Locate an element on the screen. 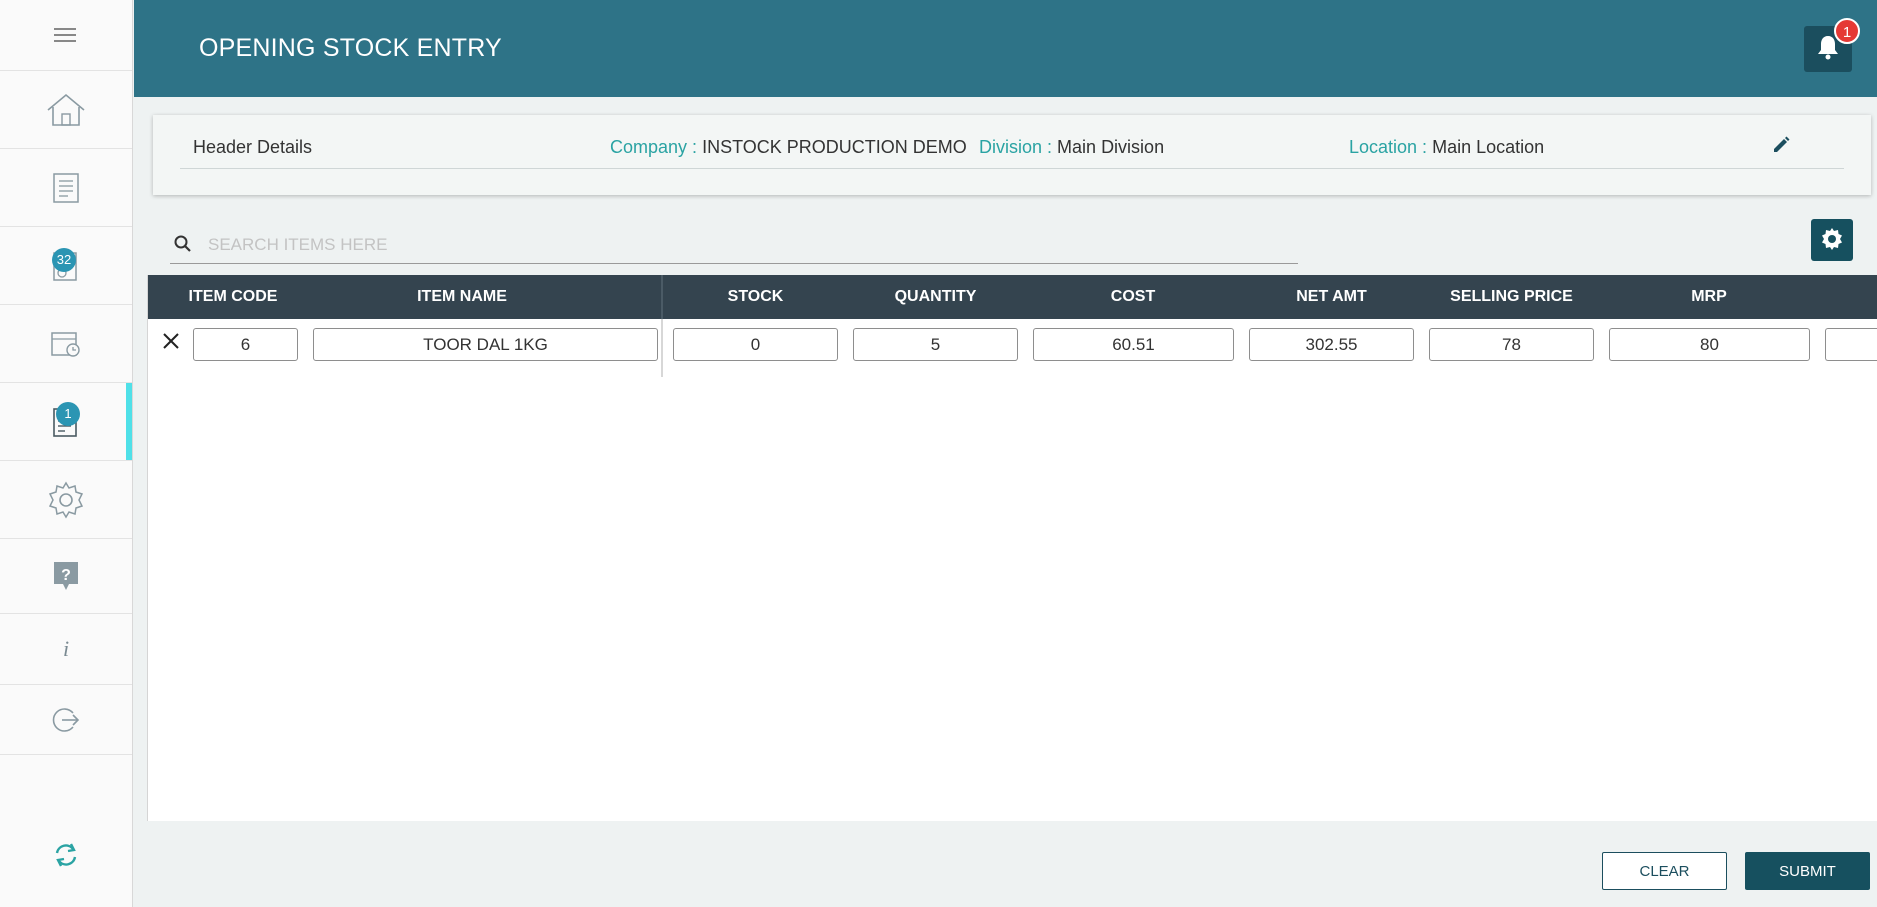 The image size is (1877, 907). menu-button is located at coordinates (66, 35).